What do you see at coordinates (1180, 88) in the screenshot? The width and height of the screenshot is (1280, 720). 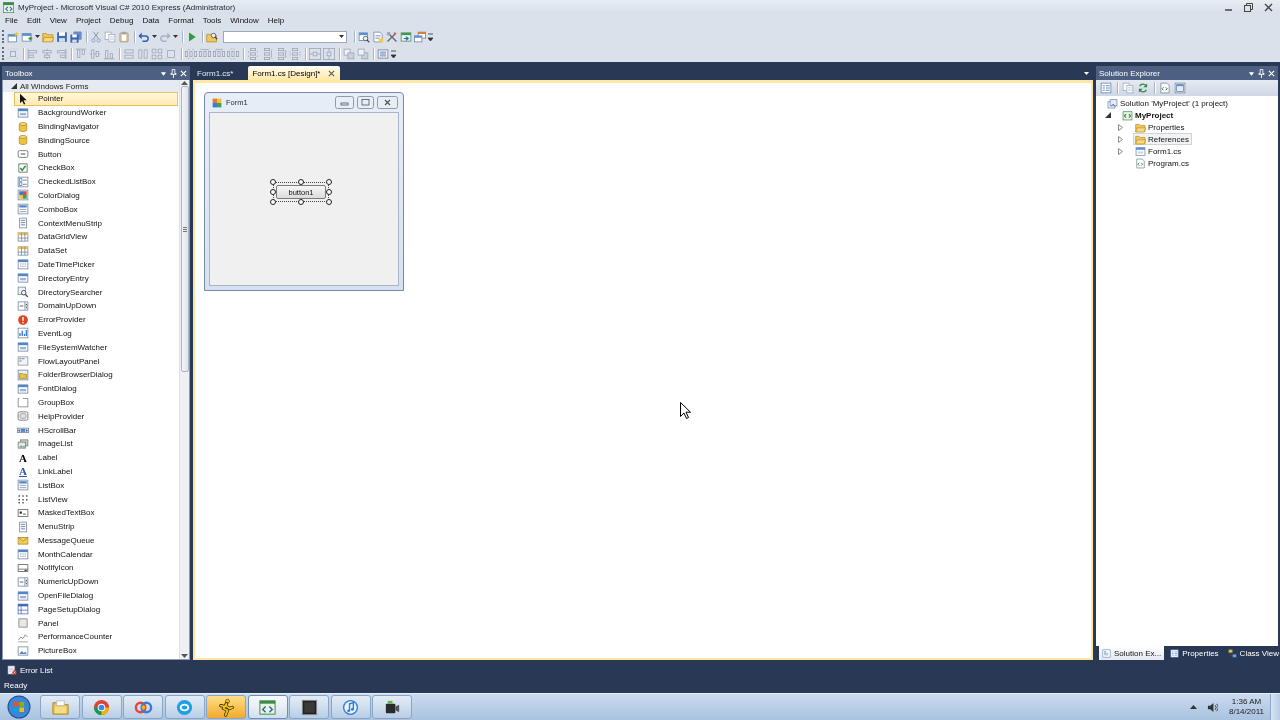 I see `form-page-icon` at bounding box center [1180, 88].